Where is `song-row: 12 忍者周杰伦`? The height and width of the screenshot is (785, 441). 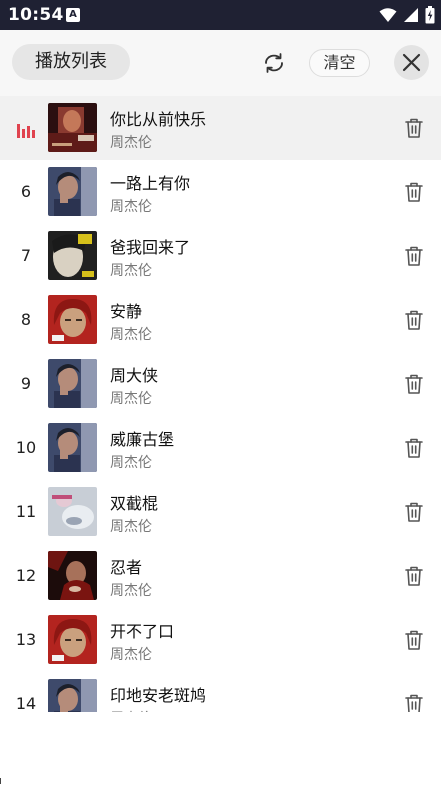
song-row: 12 忍者周杰伦 is located at coordinates (220, 576).